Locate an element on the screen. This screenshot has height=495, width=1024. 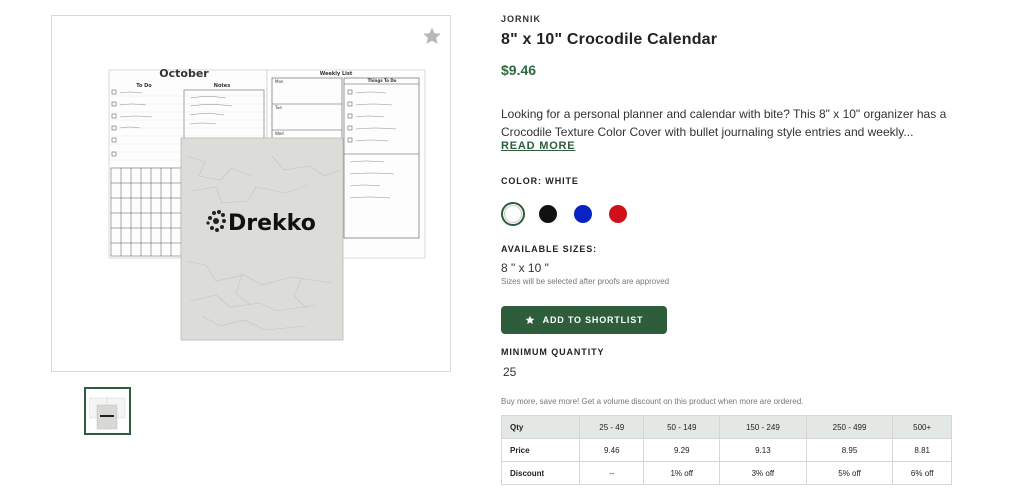
thumbnail-image is located at coordinates (107, 413).